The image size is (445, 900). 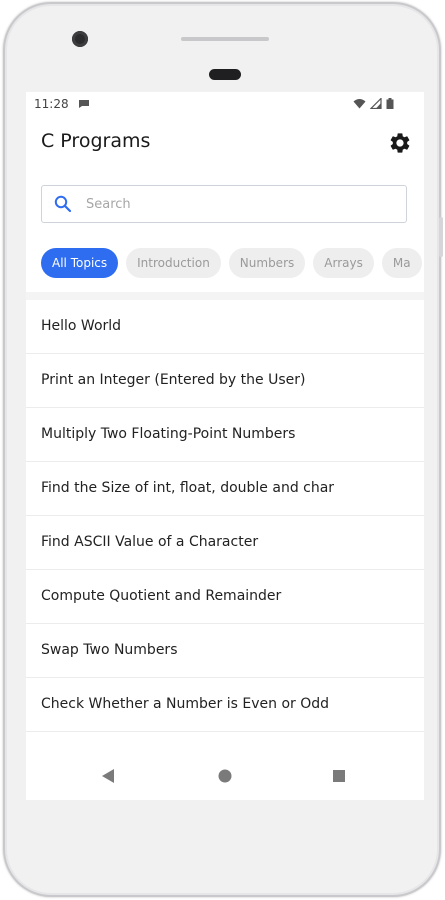 I want to click on list-item: Find ASCII Value of a Character, so click(x=225, y=543).